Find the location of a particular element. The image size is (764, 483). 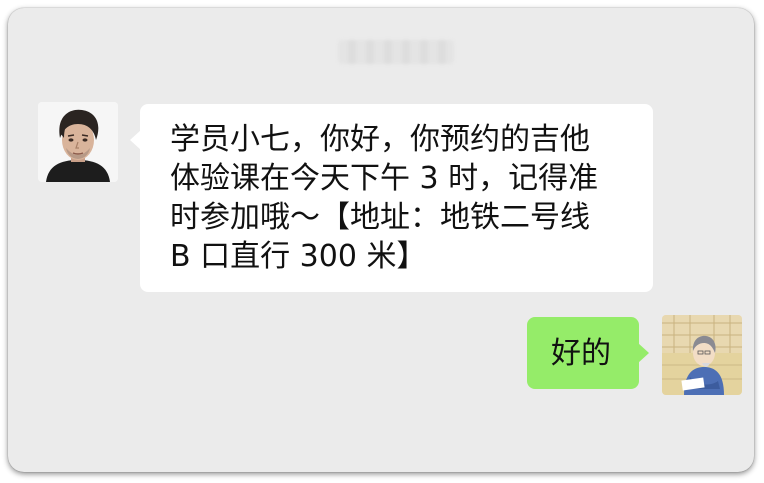

message-timestamp is located at coordinates (396, 52).